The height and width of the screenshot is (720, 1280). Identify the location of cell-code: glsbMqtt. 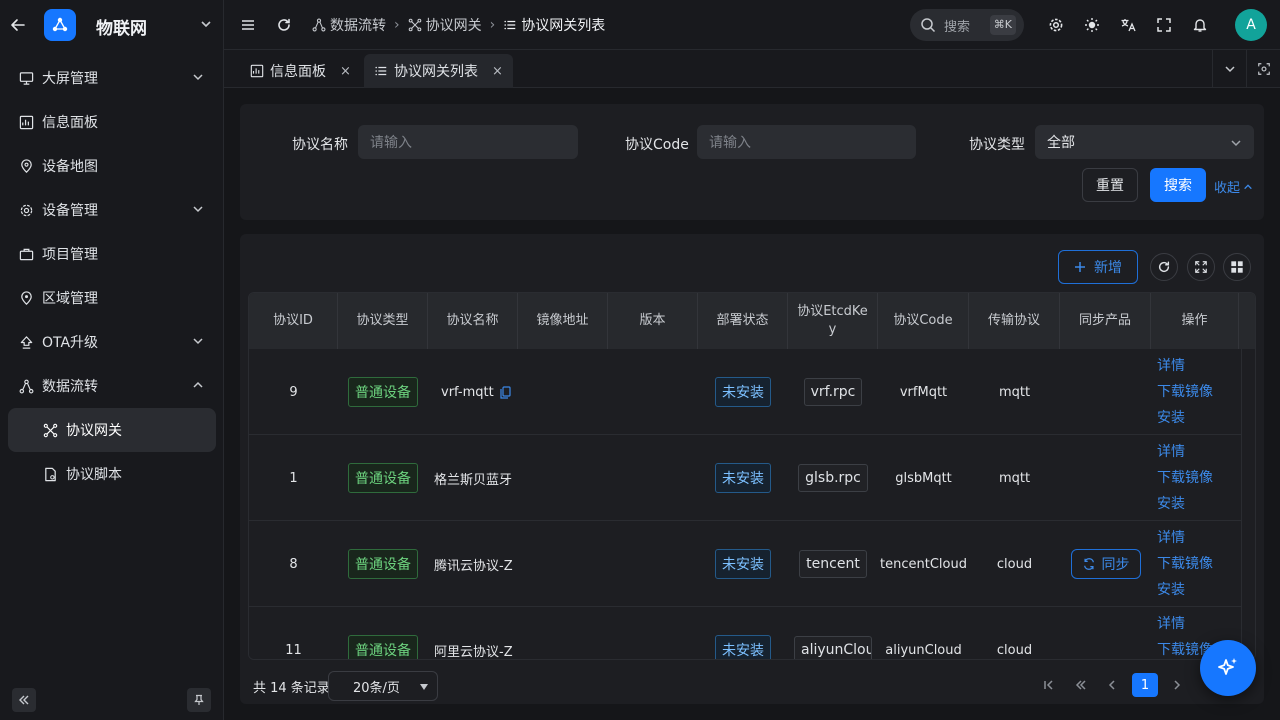
(923, 478).